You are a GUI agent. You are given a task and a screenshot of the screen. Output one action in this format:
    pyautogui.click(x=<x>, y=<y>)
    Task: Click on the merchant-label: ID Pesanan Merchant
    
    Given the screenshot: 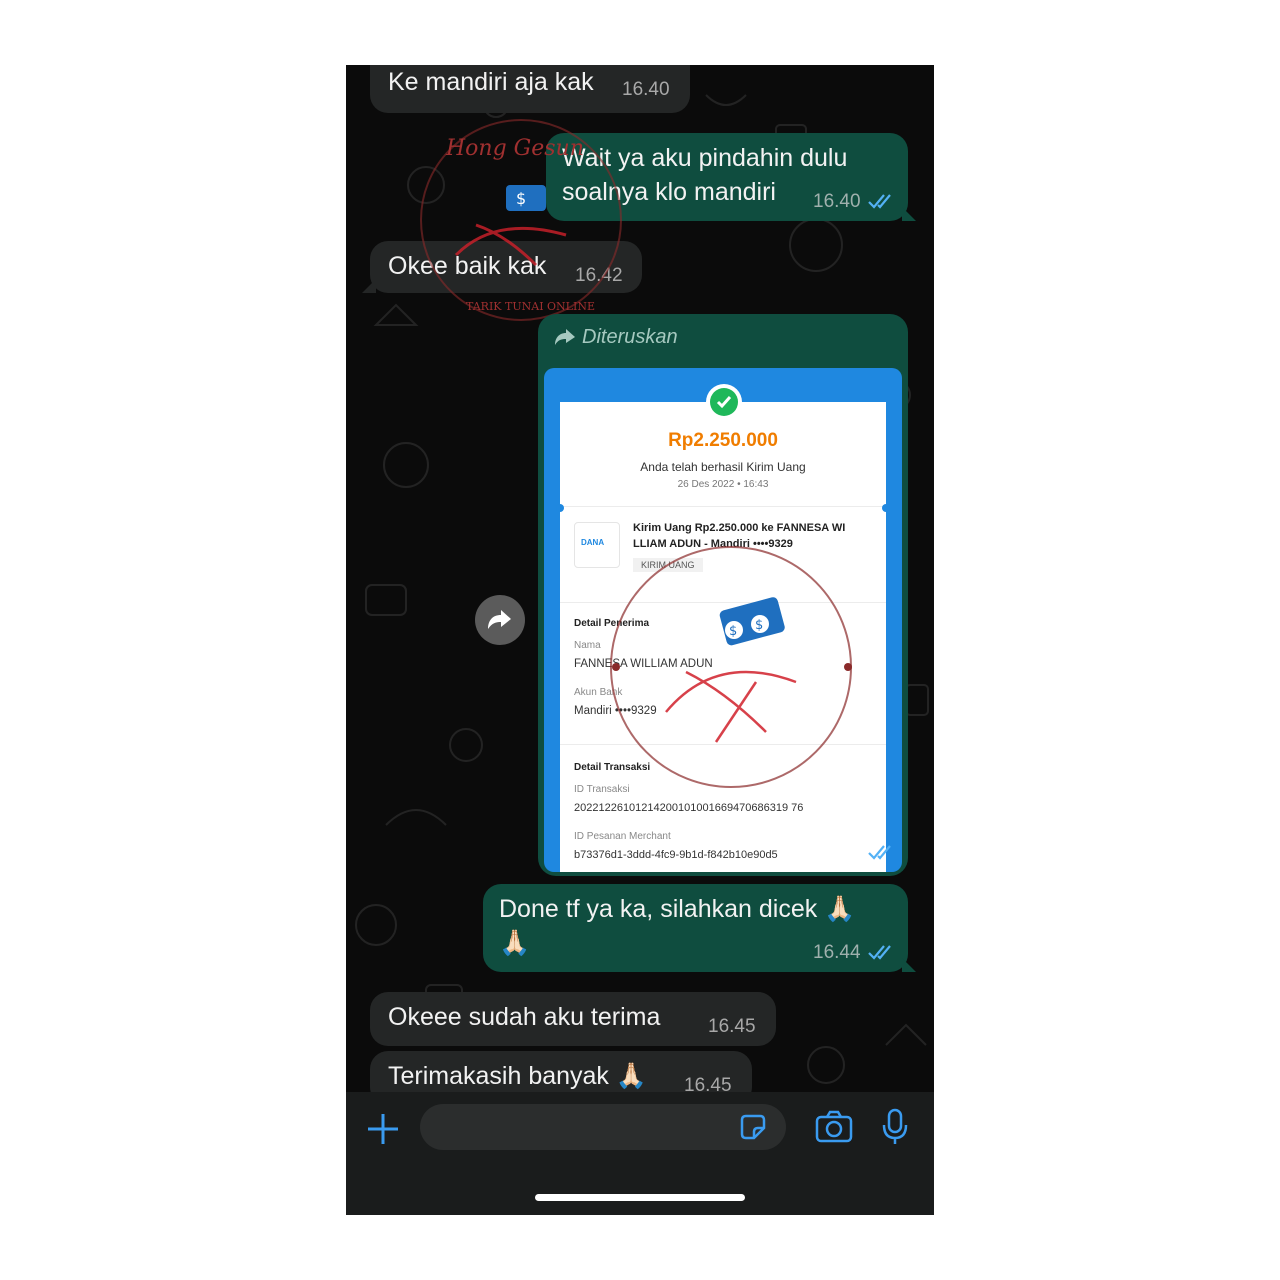 What is the action you would take?
    pyautogui.click(x=622, y=836)
    